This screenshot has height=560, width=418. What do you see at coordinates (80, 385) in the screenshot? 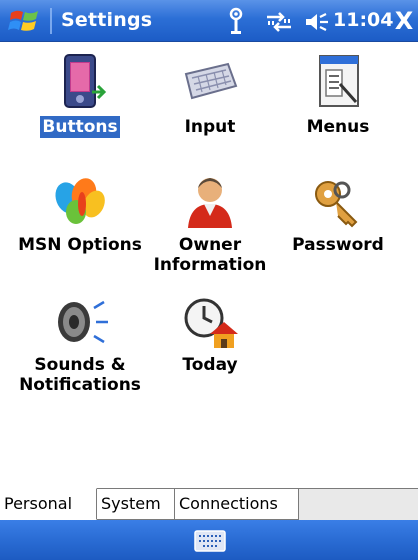
I see `settings-item-label: Notifications` at bounding box center [80, 385].